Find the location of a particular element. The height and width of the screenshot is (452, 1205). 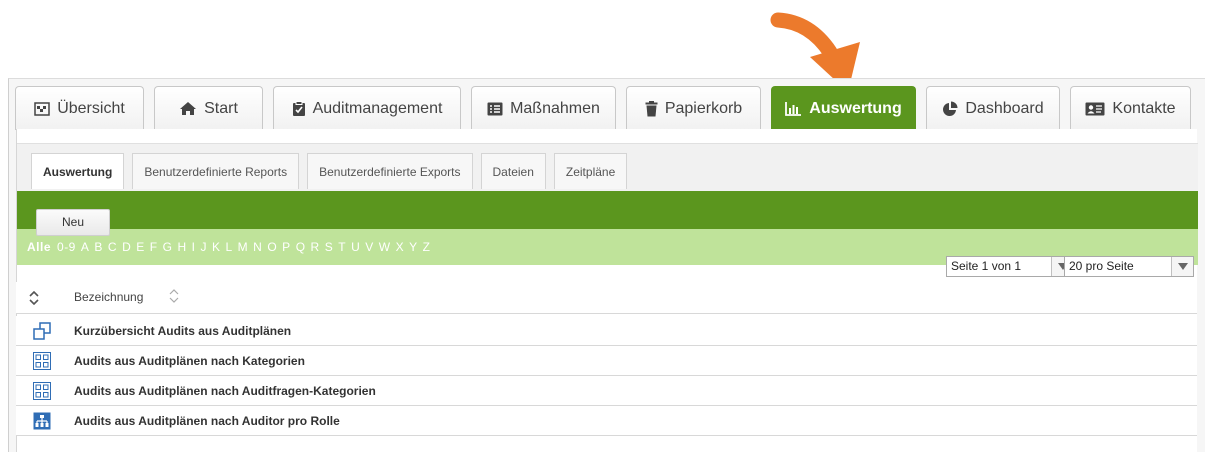

filter-letter: R is located at coordinates (315, 247).